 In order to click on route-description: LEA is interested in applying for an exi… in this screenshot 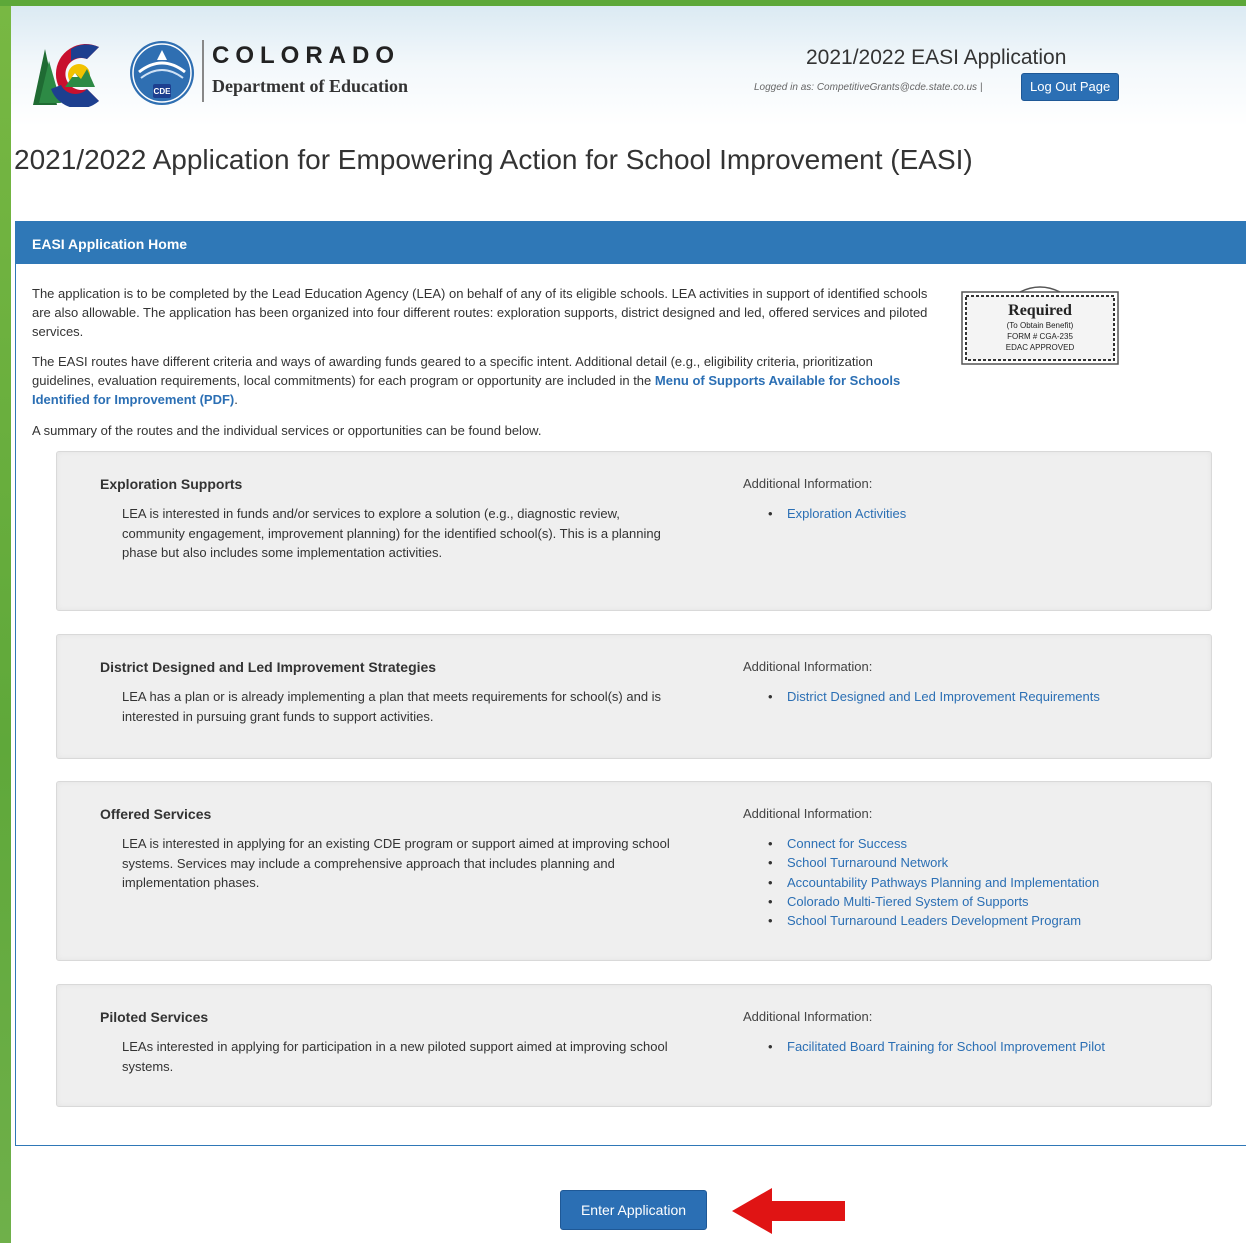, I will do `click(396, 863)`.